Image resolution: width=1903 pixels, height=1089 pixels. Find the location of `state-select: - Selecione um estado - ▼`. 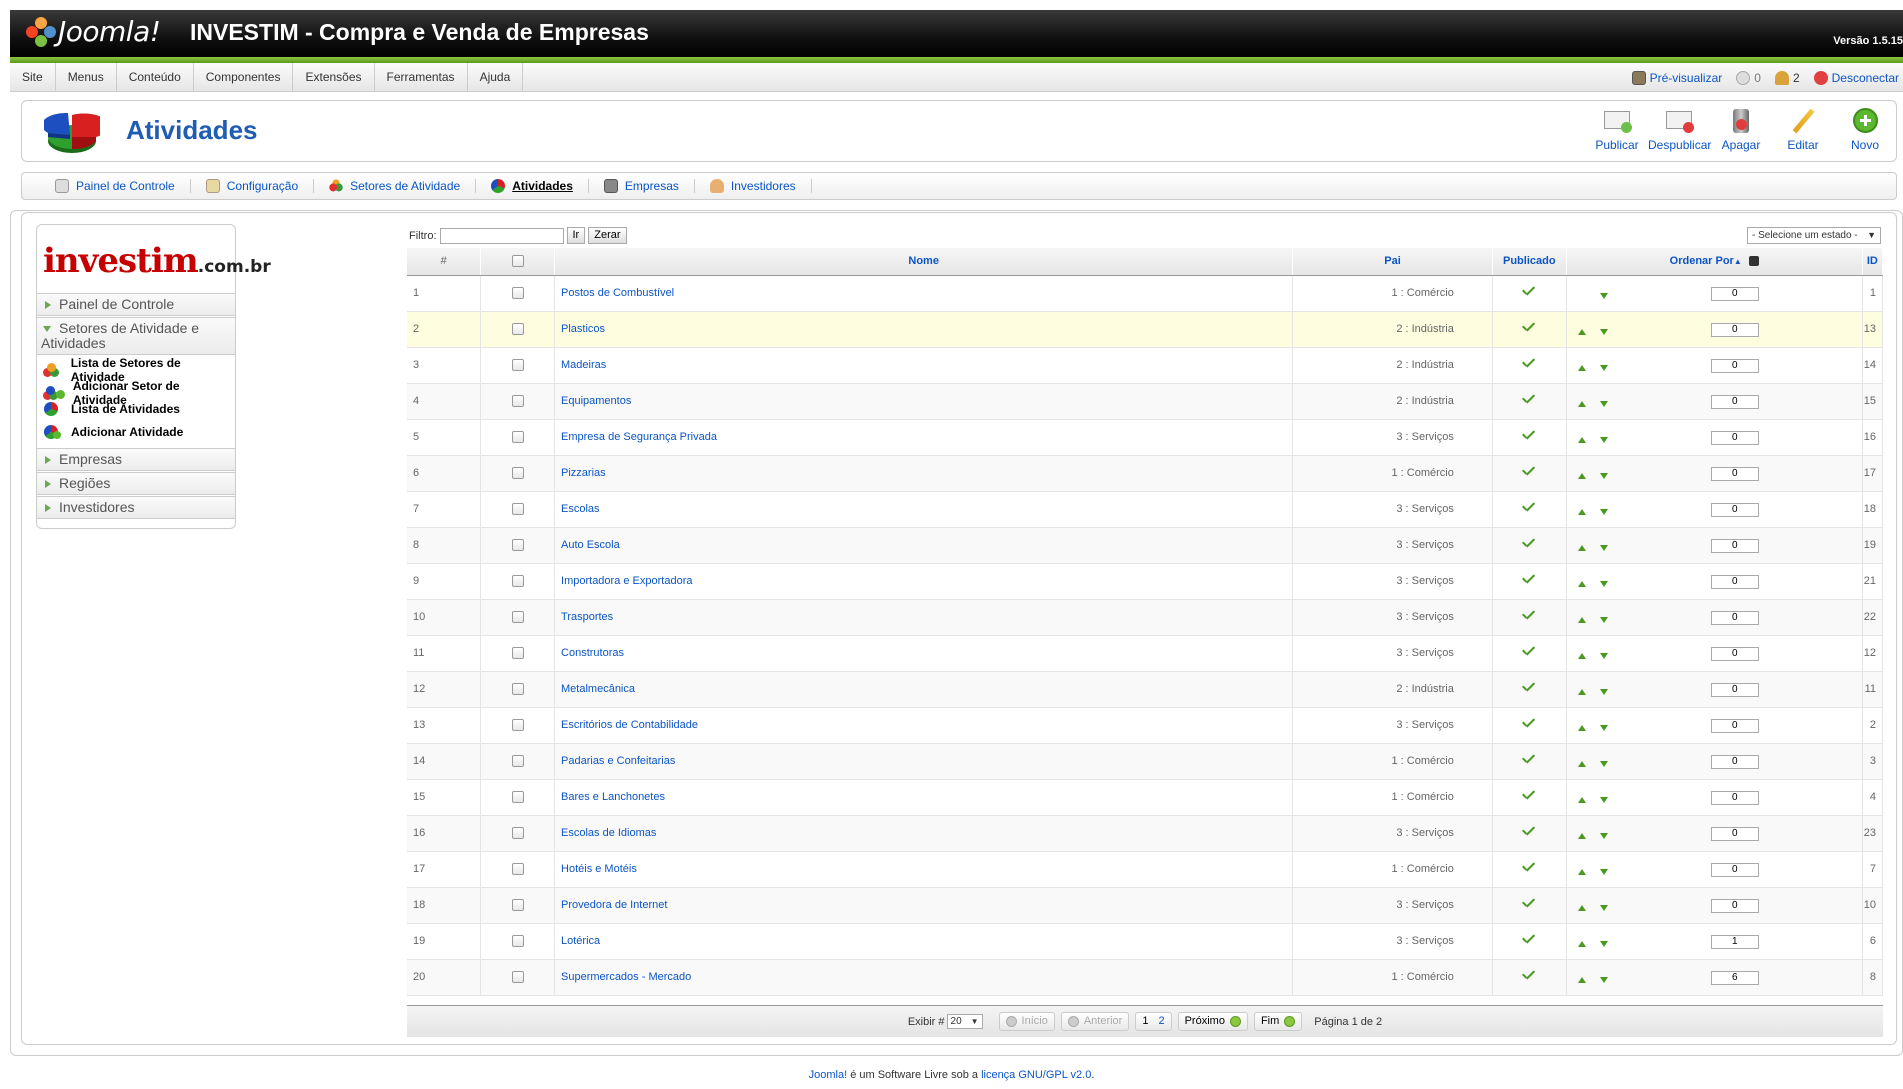

state-select: - Selecione um estado - ▼ is located at coordinates (1814, 235).